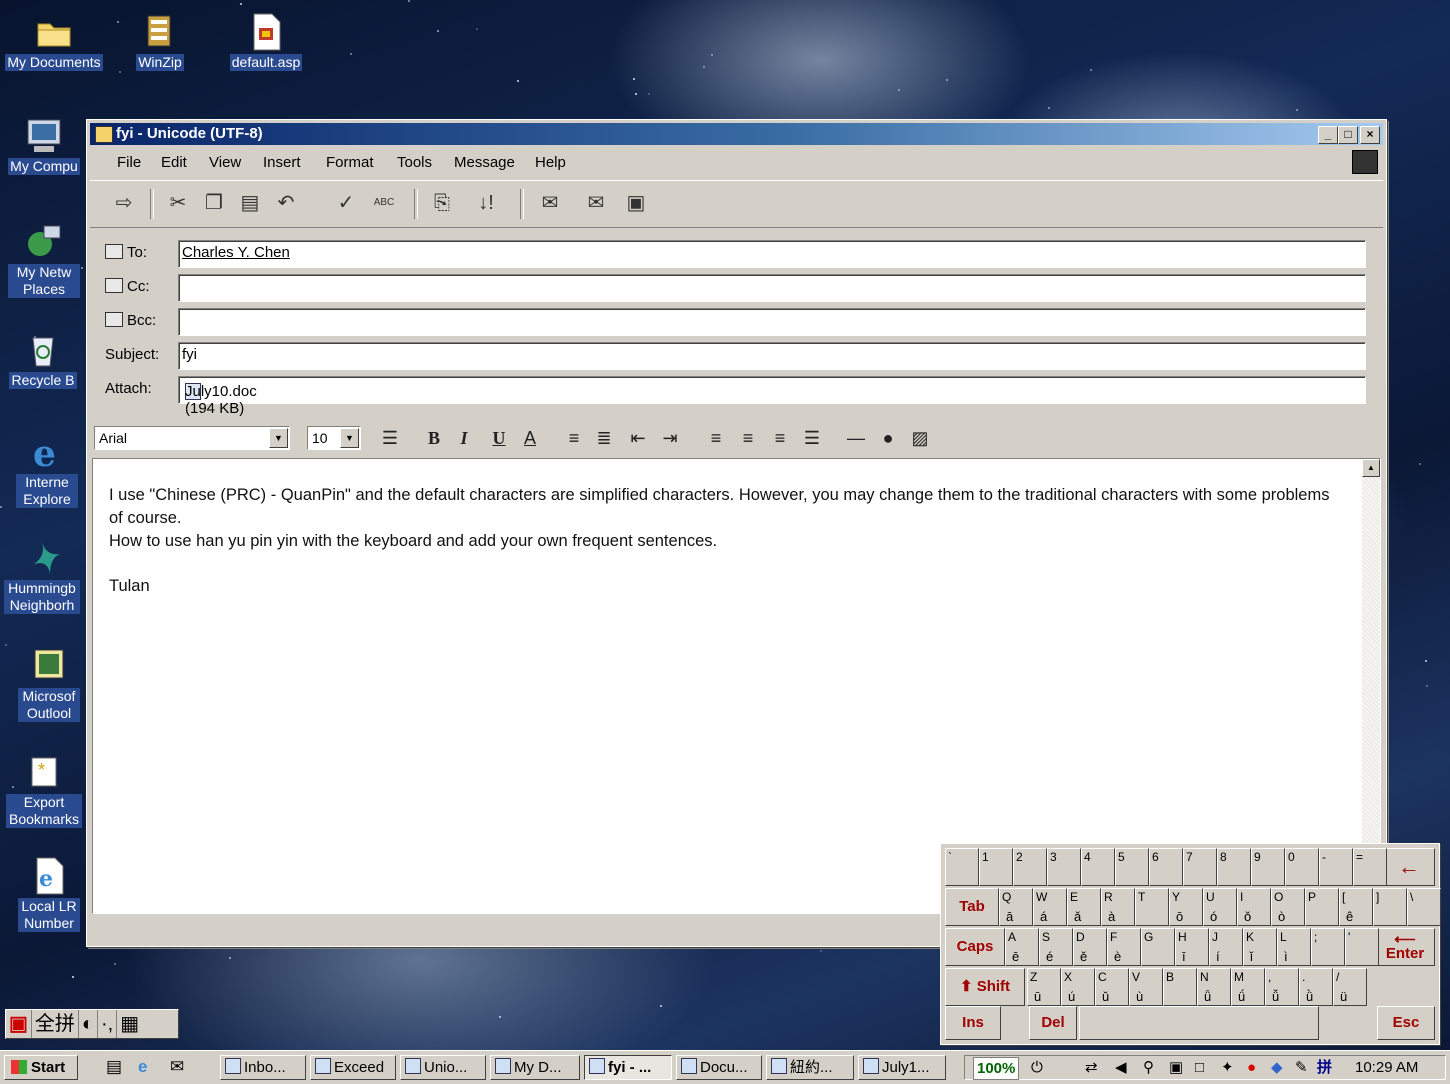 The image size is (1450, 1084). What do you see at coordinates (129, 1024) in the screenshot?
I see `soft-keyboard-icon: ▦` at bounding box center [129, 1024].